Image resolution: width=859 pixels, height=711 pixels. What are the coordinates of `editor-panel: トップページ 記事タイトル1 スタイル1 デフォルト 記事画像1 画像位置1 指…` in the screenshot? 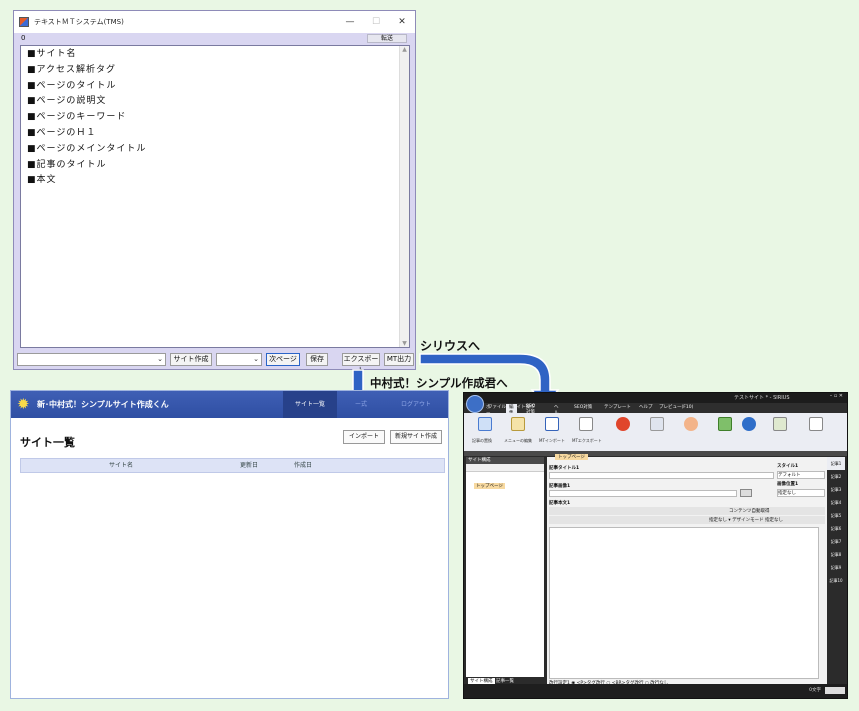 It's located at (687, 570).